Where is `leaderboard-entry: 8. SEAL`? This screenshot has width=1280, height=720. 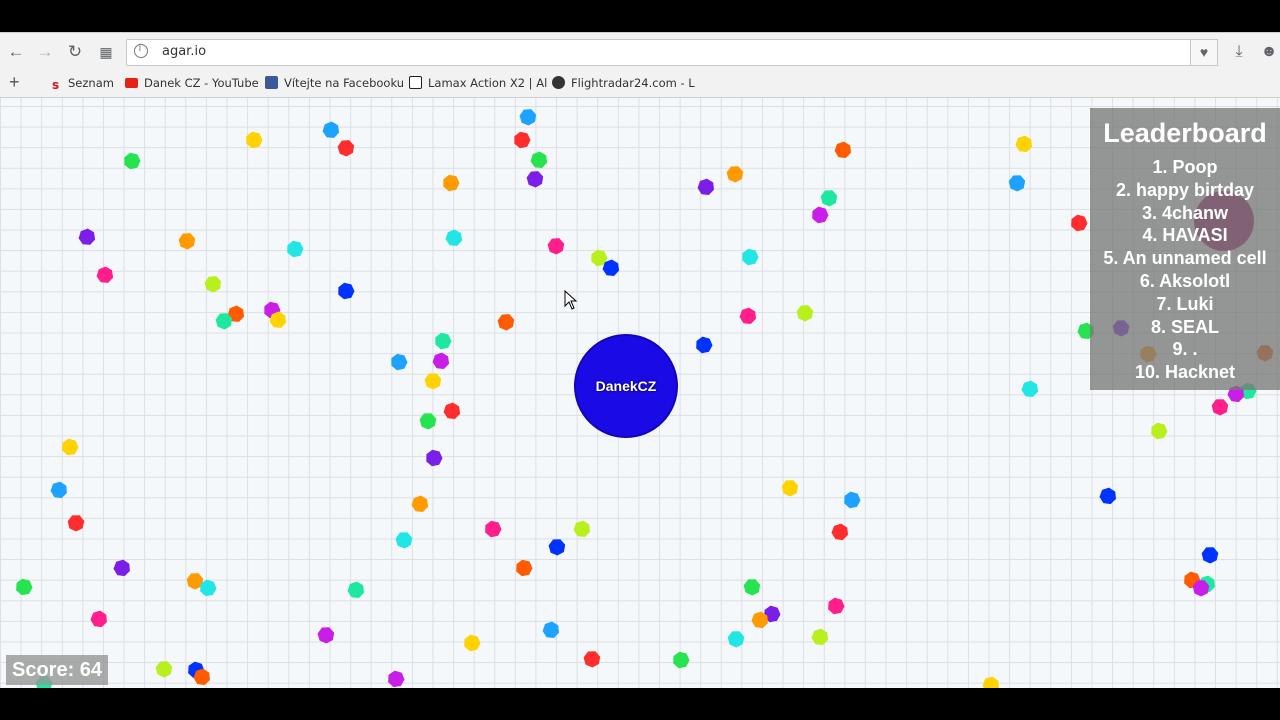 leaderboard-entry: 8. SEAL is located at coordinates (1185, 326).